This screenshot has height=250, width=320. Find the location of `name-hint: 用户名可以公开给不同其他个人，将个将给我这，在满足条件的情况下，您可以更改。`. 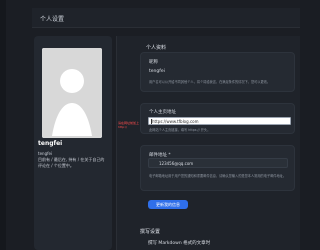

name-hint: 用户名可以公开给不同其他个人，将个将给我这，在满足条件的情况下，您可以更改。 is located at coordinates (210, 82).